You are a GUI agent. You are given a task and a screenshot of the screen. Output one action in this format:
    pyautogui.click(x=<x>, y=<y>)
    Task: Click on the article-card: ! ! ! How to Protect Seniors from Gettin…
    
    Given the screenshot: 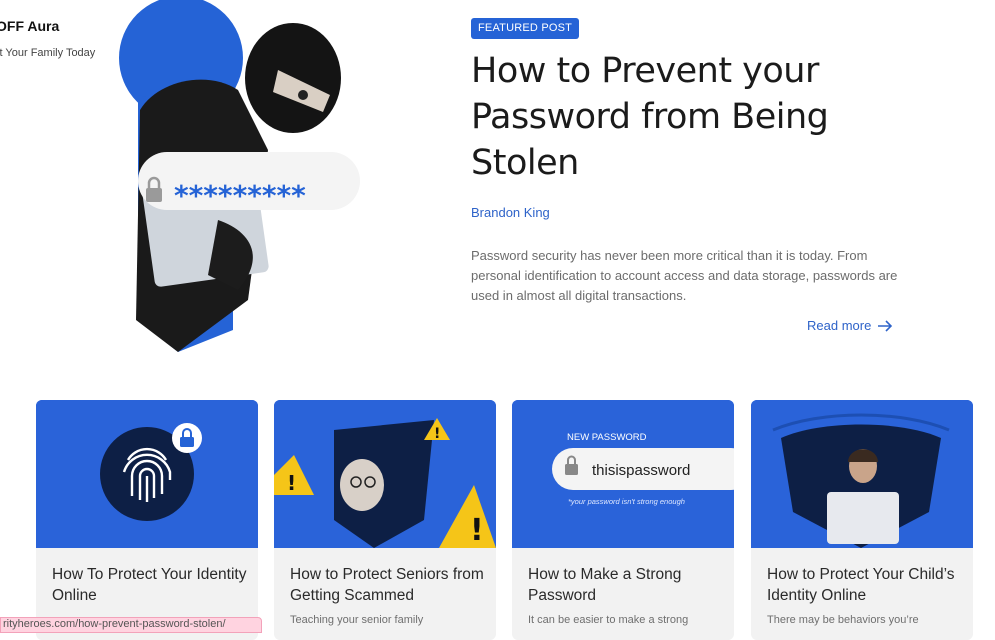 What is the action you would take?
    pyautogui.click(x=385, y=520)
    